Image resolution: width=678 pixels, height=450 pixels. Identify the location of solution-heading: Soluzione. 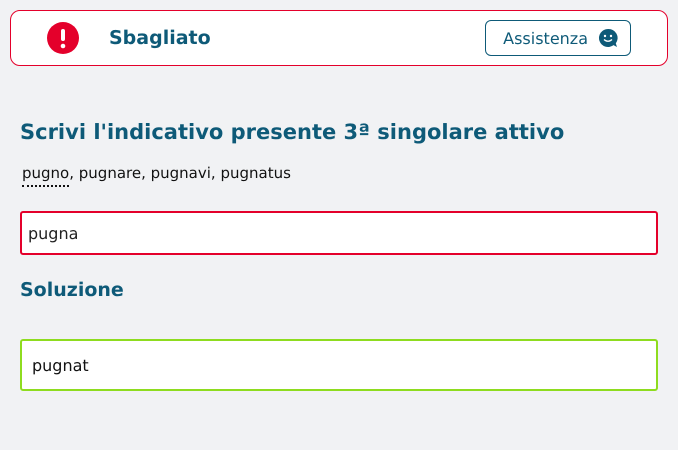
(72, 290).